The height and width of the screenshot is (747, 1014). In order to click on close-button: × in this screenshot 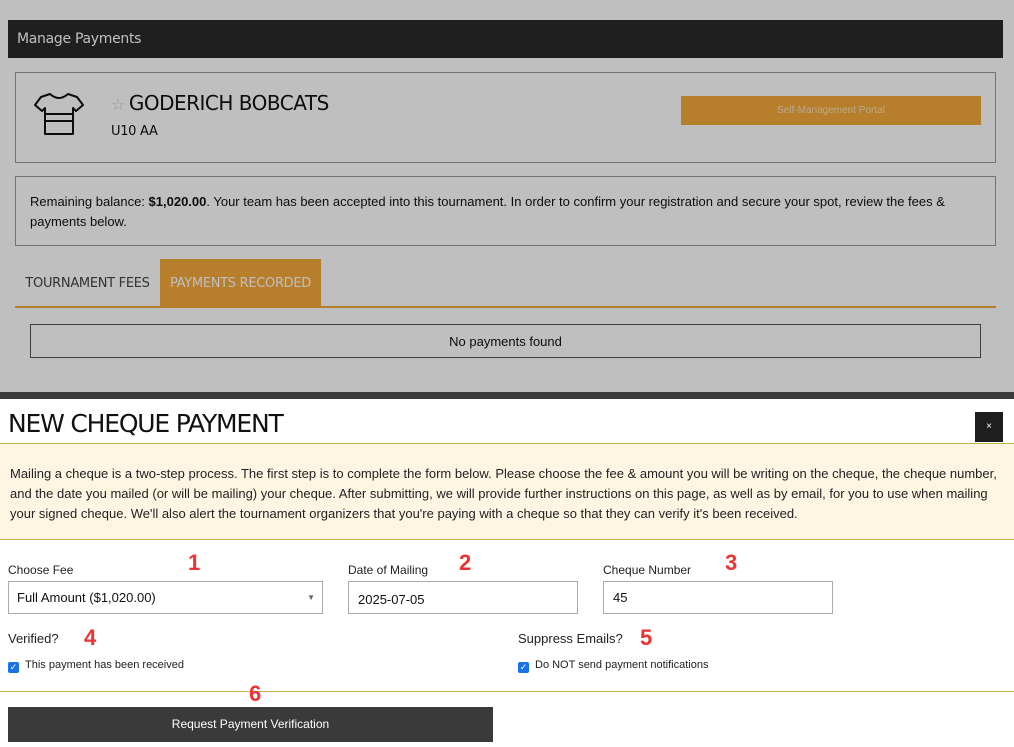, I will do `click(989, 427)`.